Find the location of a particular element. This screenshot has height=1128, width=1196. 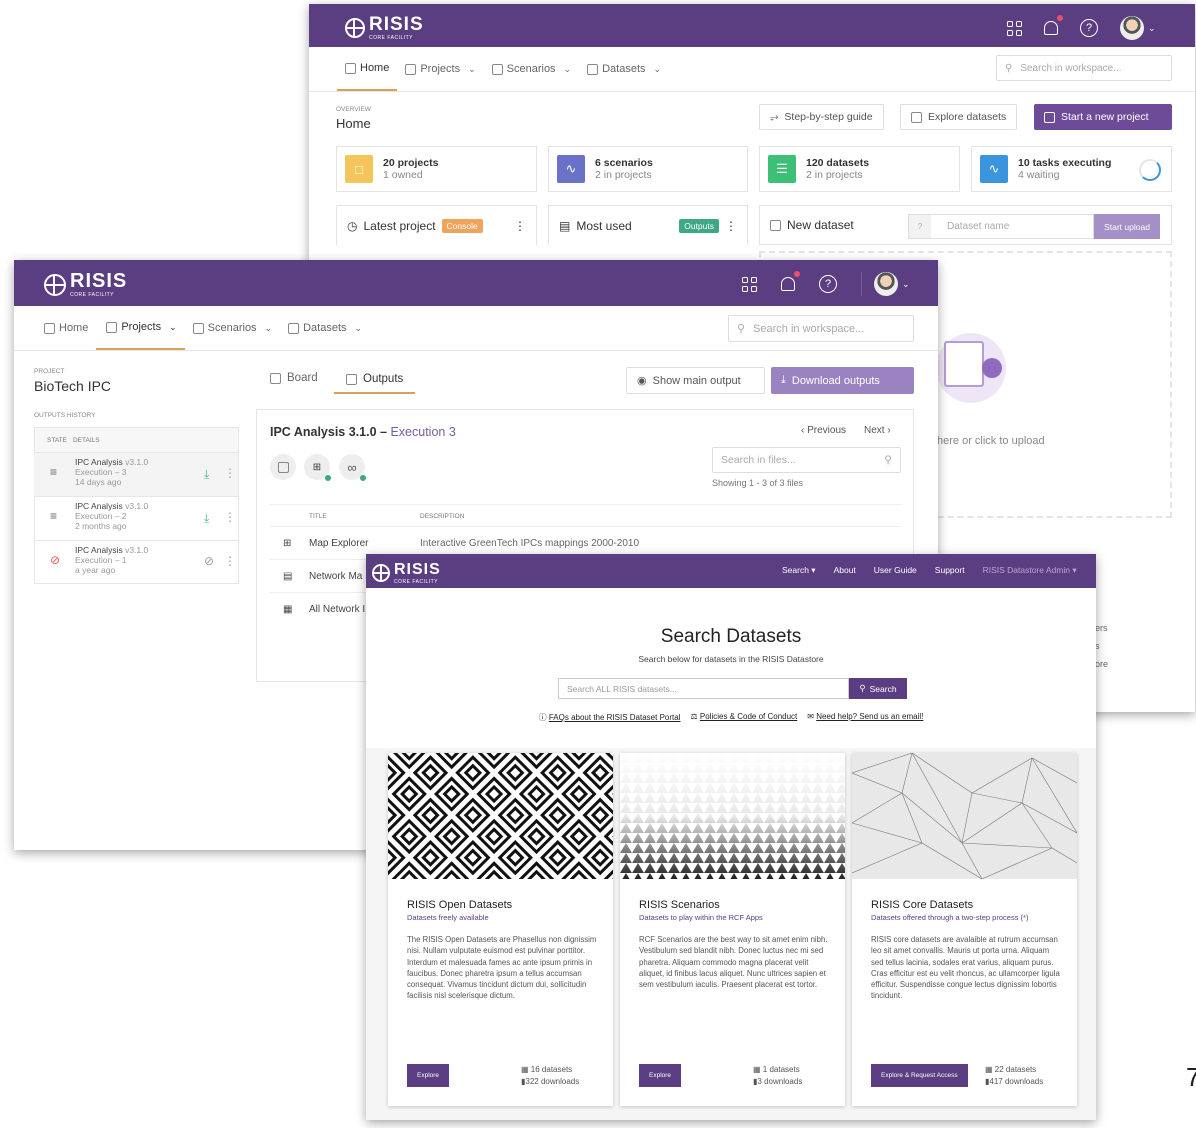

footer-link: ers is located at coordinates (1101, 628).